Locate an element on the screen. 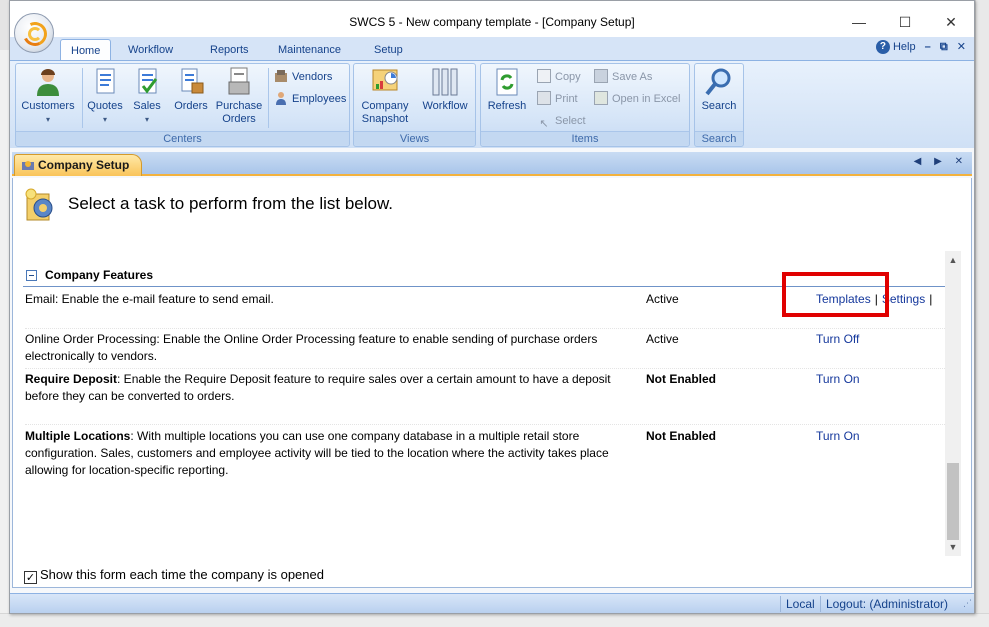 This screenshot has width=989, height=627. resize-grip-icon: ⋰ is located at coordinates (967, 603).